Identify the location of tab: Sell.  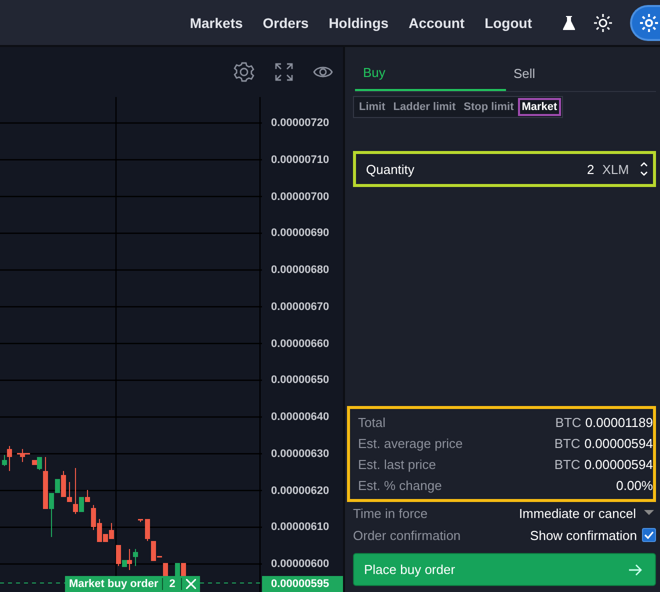
(581, 75).